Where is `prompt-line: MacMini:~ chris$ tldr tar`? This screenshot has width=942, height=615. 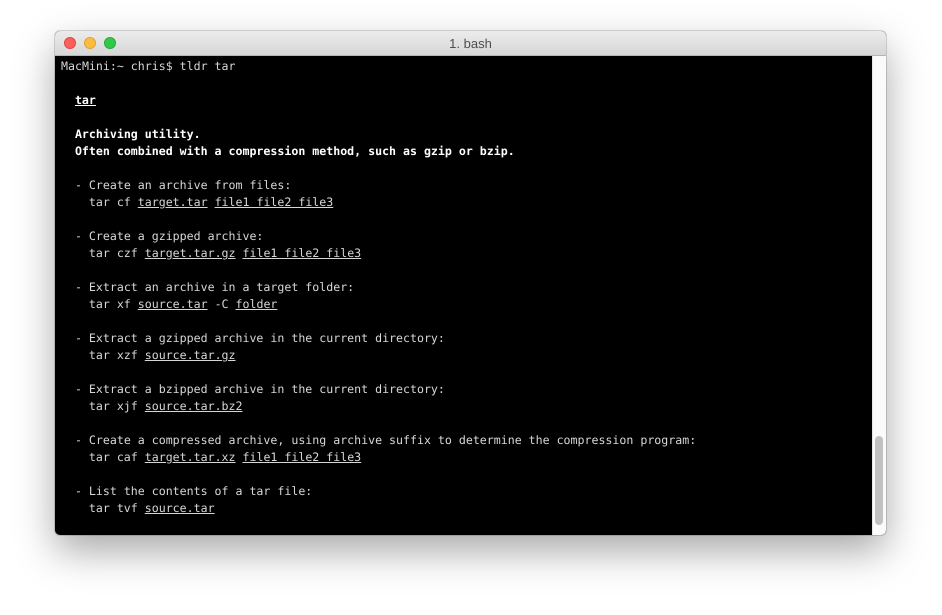
prompt-line: MacMini:~ chris$ tldr tar is located at coordinates (148, 66).